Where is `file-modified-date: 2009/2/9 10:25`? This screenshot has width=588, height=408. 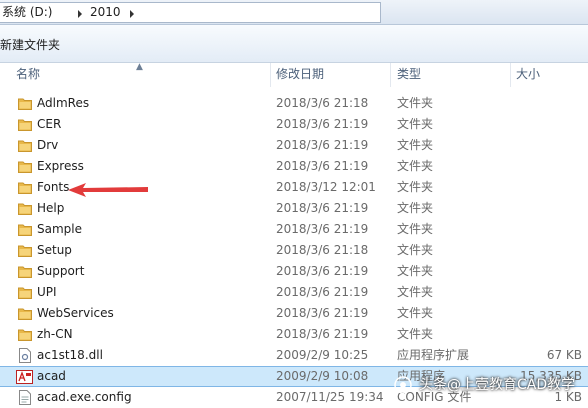 file-modified-date: 2009/2/9 10:25 is located at coordinates (322, 355).